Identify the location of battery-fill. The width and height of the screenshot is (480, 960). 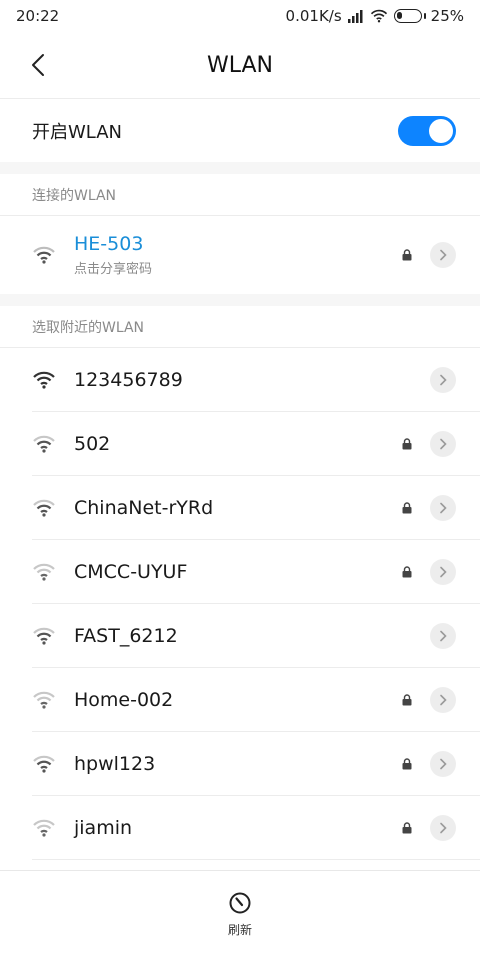
(399, 15).